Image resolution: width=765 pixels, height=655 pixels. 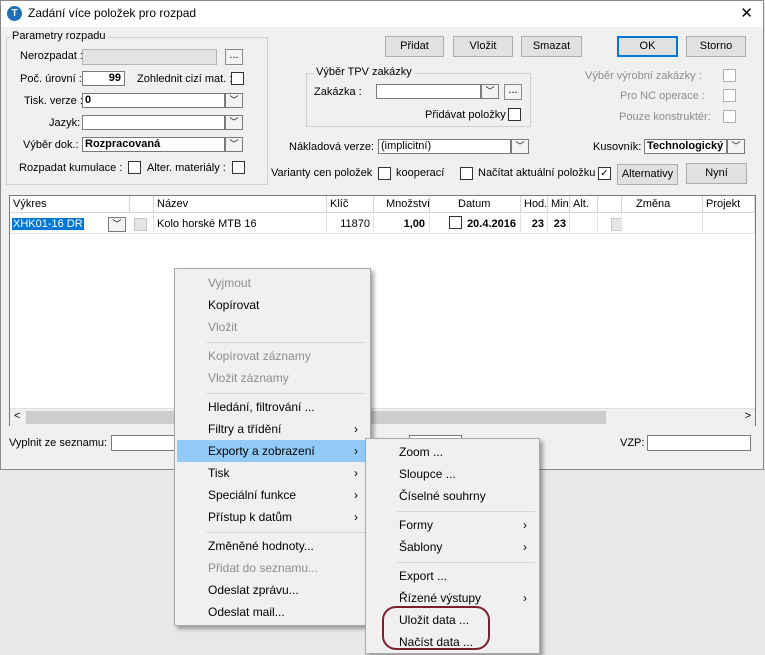 What do you see at coordinates (491, 224) in the screenshot?
I see `datum-value: 20.4.2016` at bounding box center [491, 224].